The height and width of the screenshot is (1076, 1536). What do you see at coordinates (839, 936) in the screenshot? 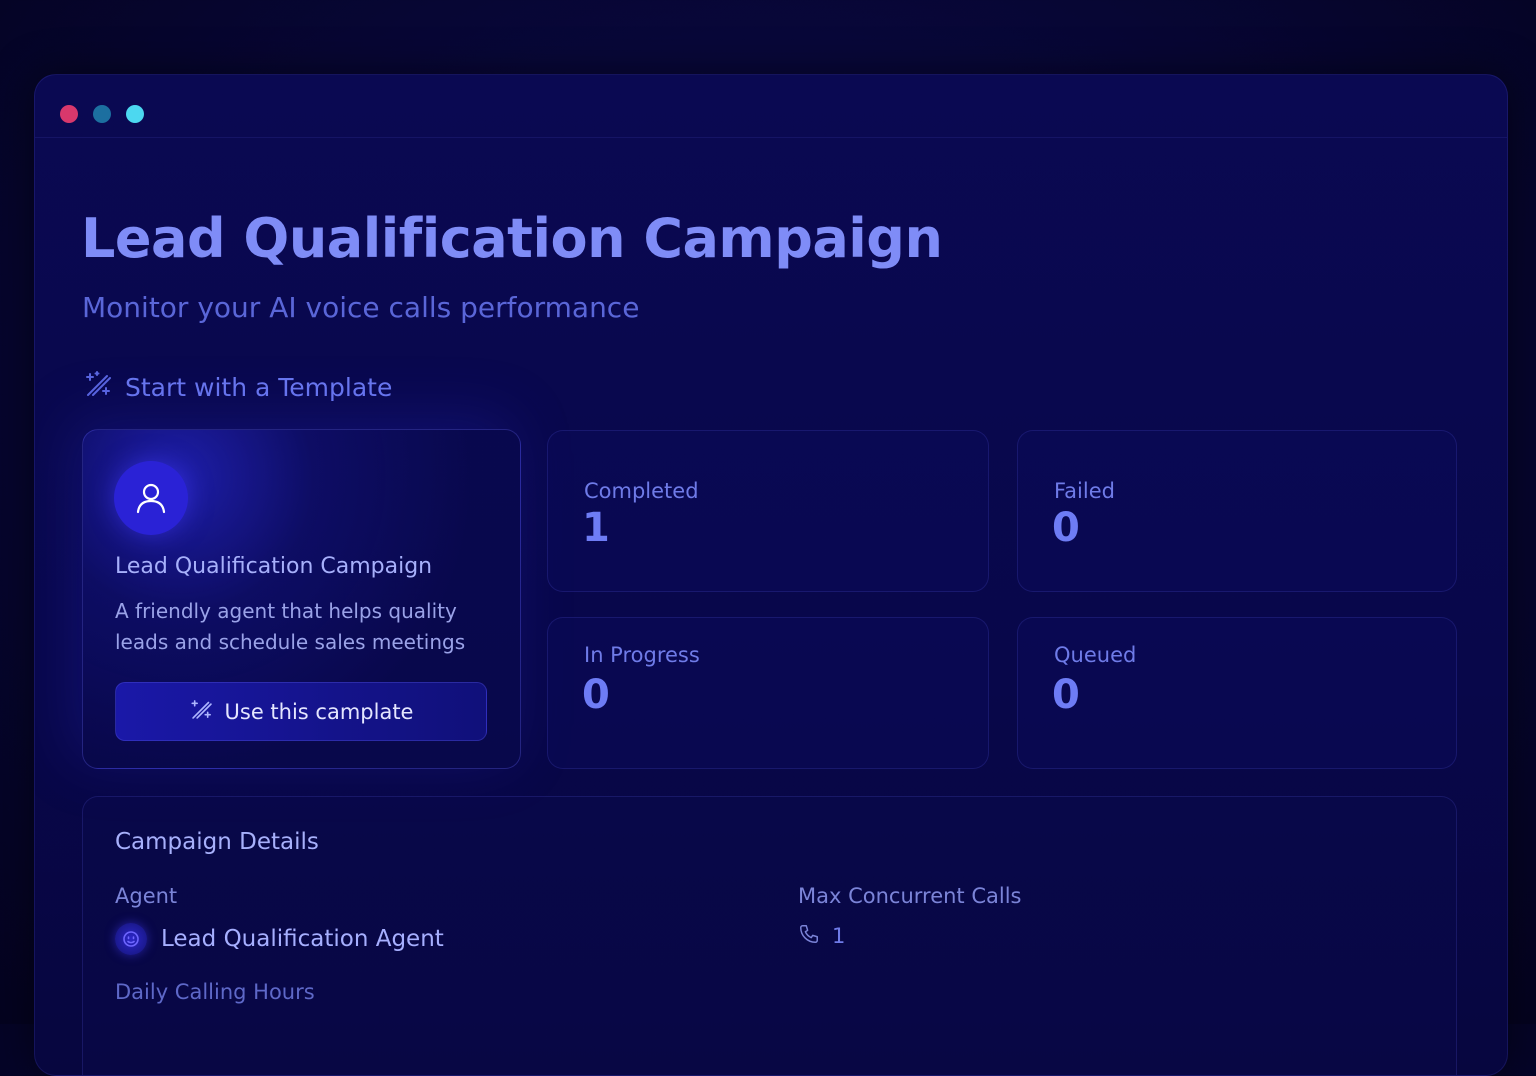
I see `max-concurrent-calls-value: 1` at bounding box center [839, 936].